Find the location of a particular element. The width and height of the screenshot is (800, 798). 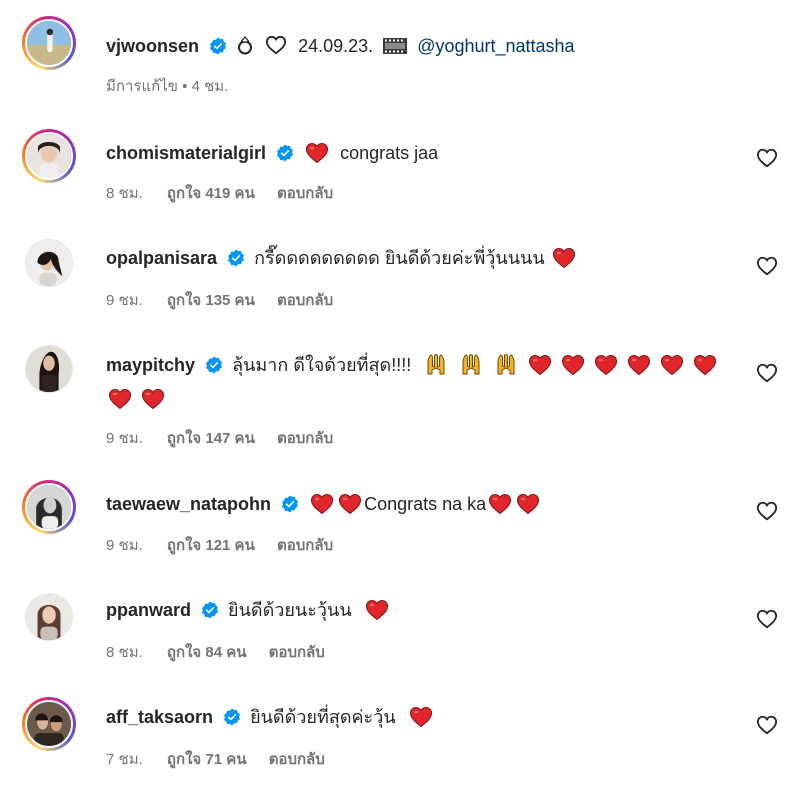

ring-icon is located at coordinates (245, 49).